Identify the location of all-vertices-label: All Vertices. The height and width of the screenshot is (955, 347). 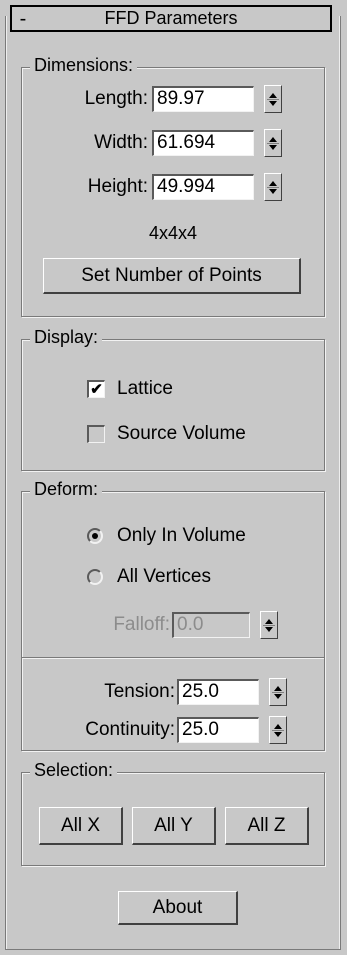
(164, 577).